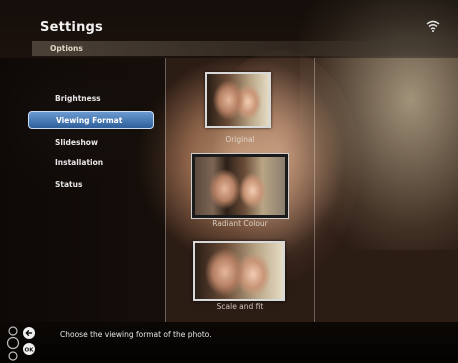 The height and width of the screenshot is (363, 458). Describe the element at coordinates (91, 99) in the screenshot. I see `menu-item-brightness: Brightness` at that location.